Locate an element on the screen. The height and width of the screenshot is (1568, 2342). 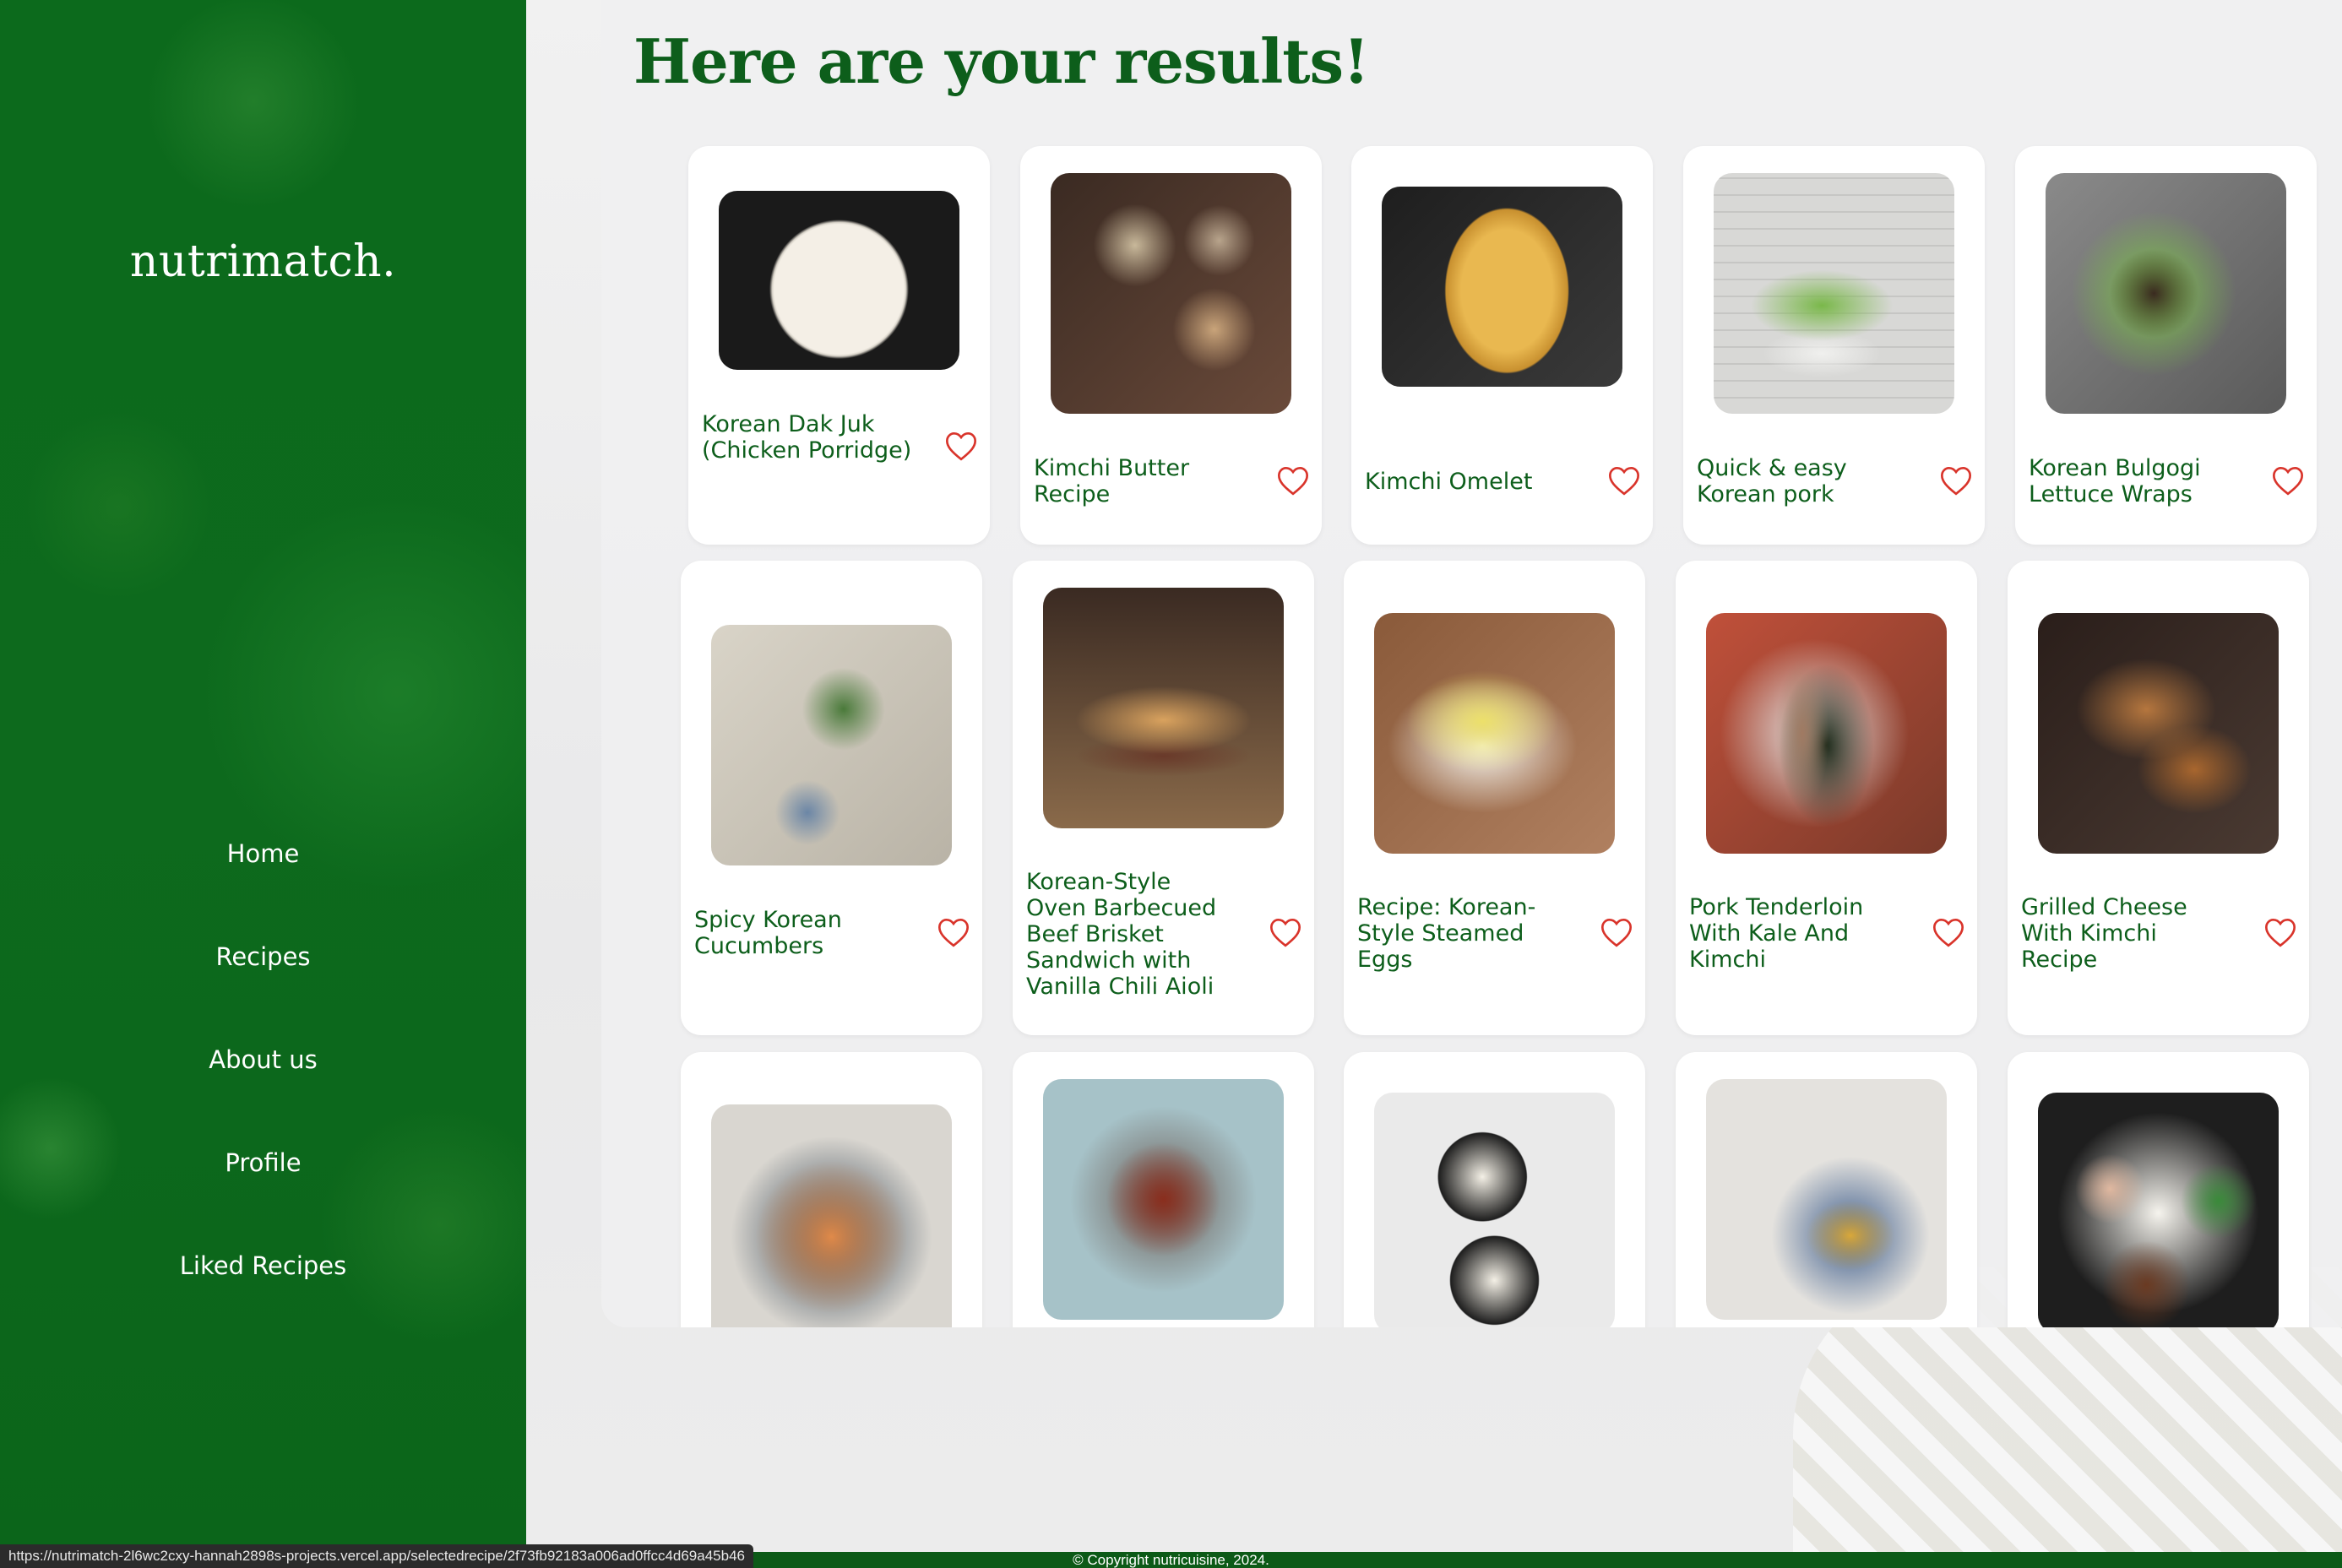
recipe-image-pork-tenderloin is located at coordinates (1826, 733).